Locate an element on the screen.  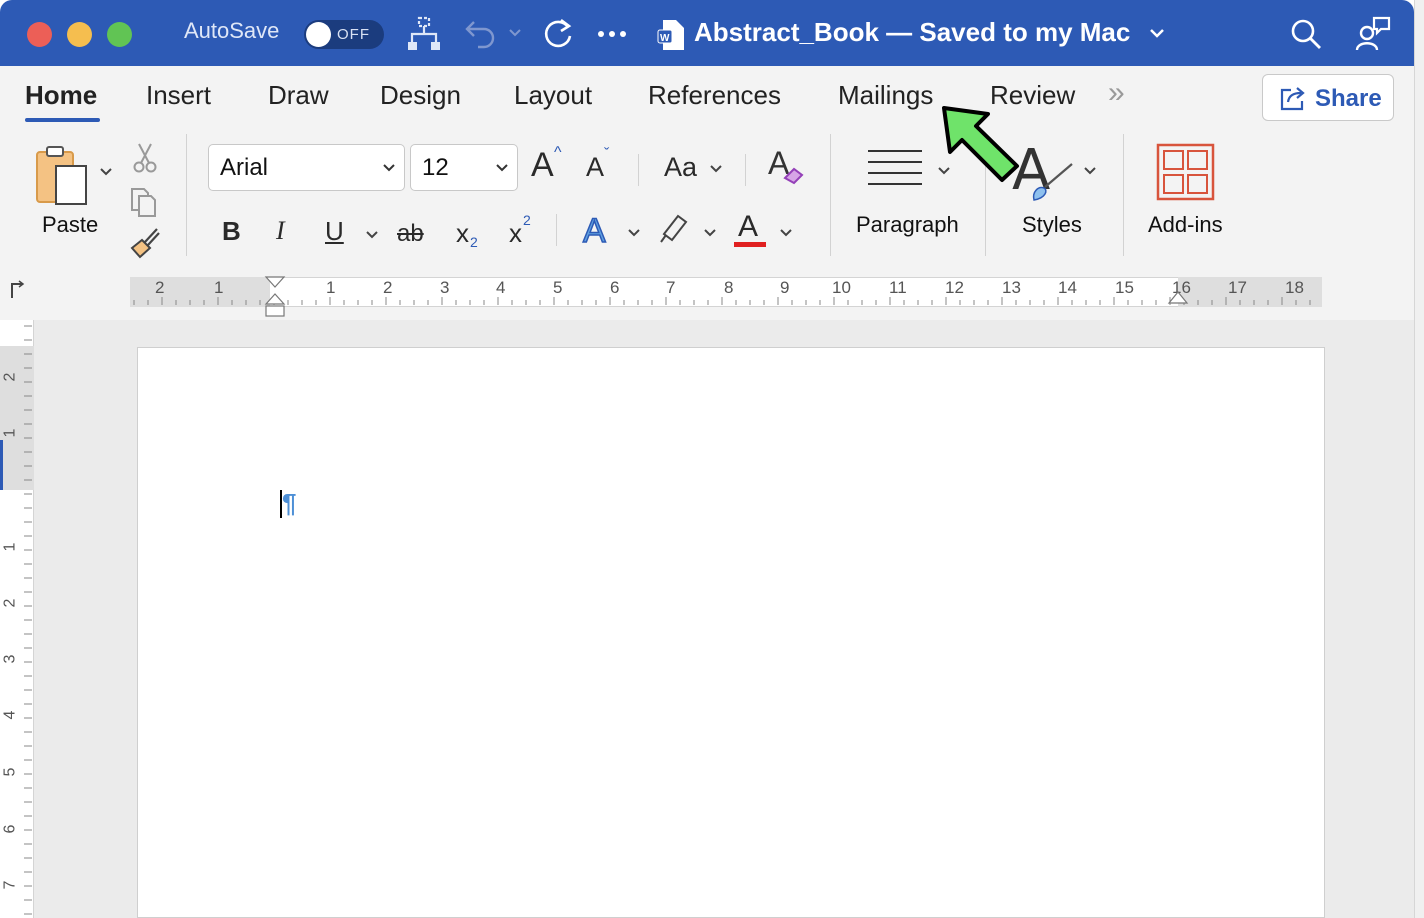
tab-draw: Draw is located at coordinates (298, 95).